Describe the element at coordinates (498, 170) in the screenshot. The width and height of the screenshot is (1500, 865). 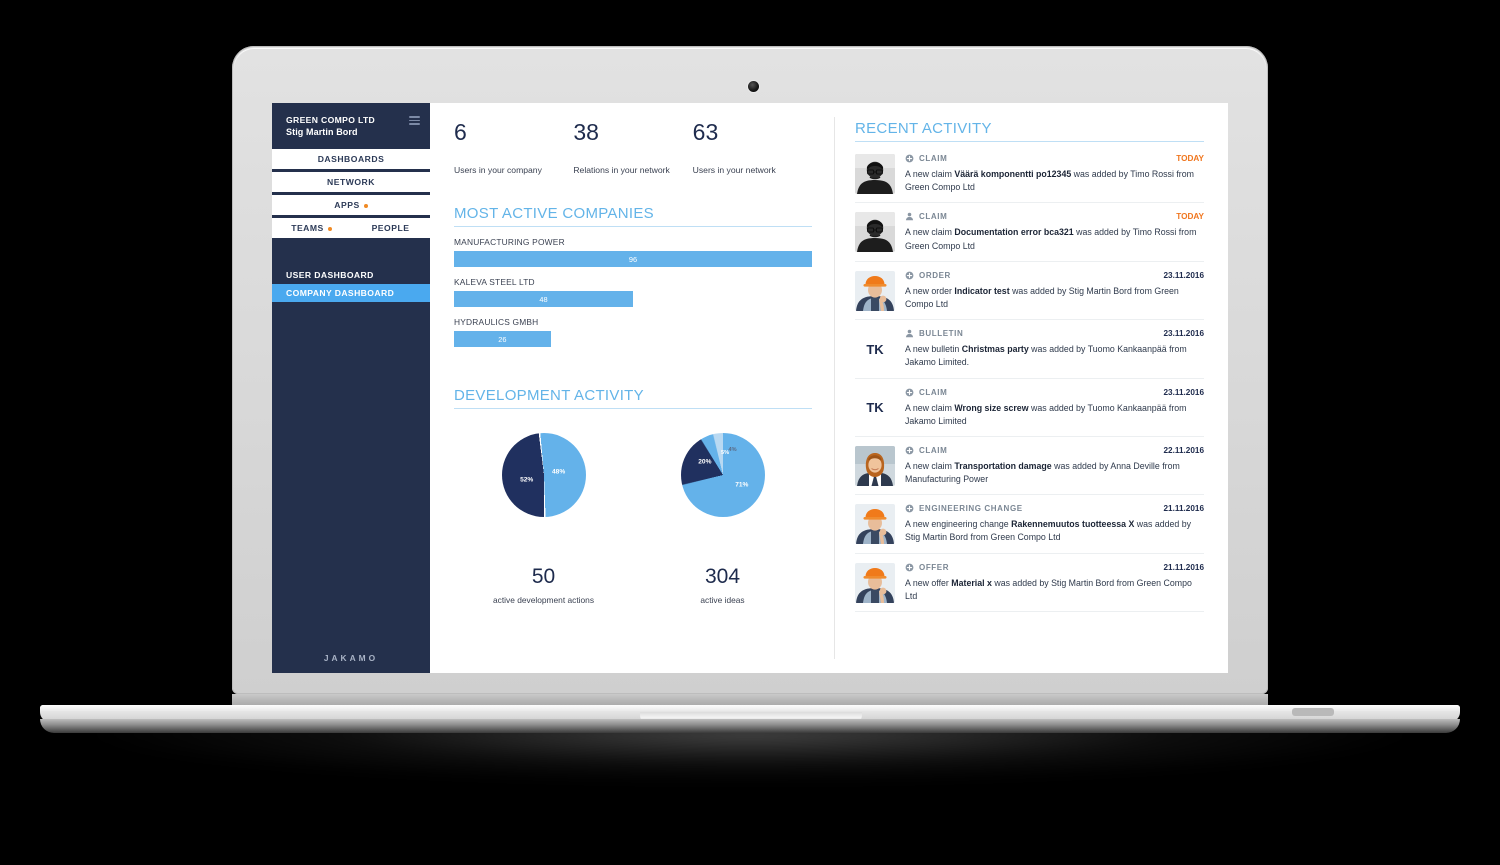
I see `stat-label: Users in your company` at that location.